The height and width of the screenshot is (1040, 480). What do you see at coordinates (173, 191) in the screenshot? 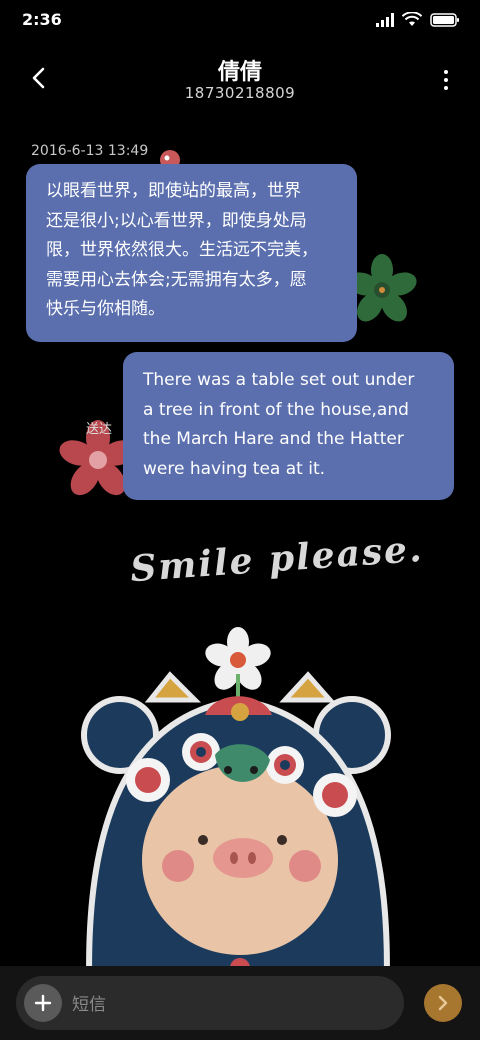
I see `message-line: 以眼看世界，即使站的最高，世界` at bounding box center [173, 191].